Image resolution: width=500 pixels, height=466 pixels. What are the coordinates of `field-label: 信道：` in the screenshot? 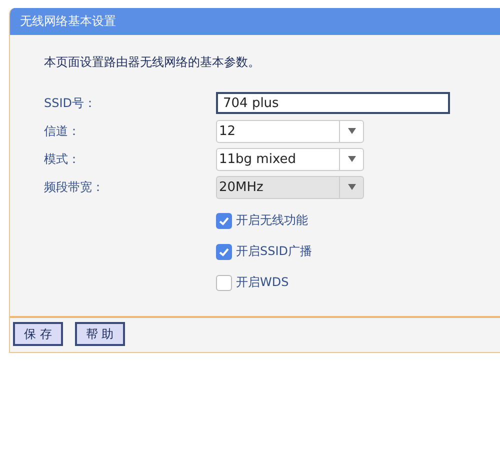 It's located at (62, 131).